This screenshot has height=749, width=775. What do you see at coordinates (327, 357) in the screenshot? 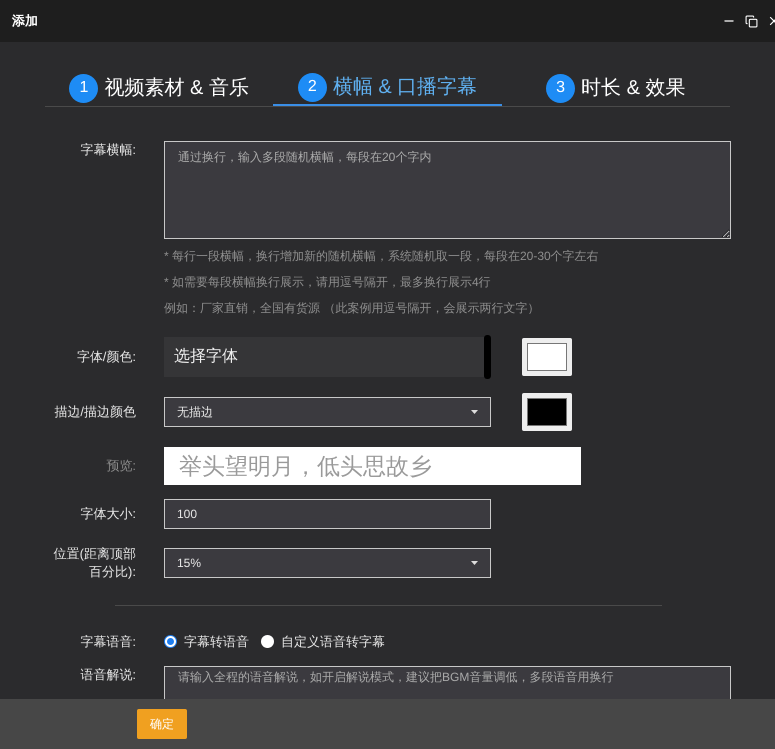
I see `font-picker: 选择字体` at bounding box center [327, 357].